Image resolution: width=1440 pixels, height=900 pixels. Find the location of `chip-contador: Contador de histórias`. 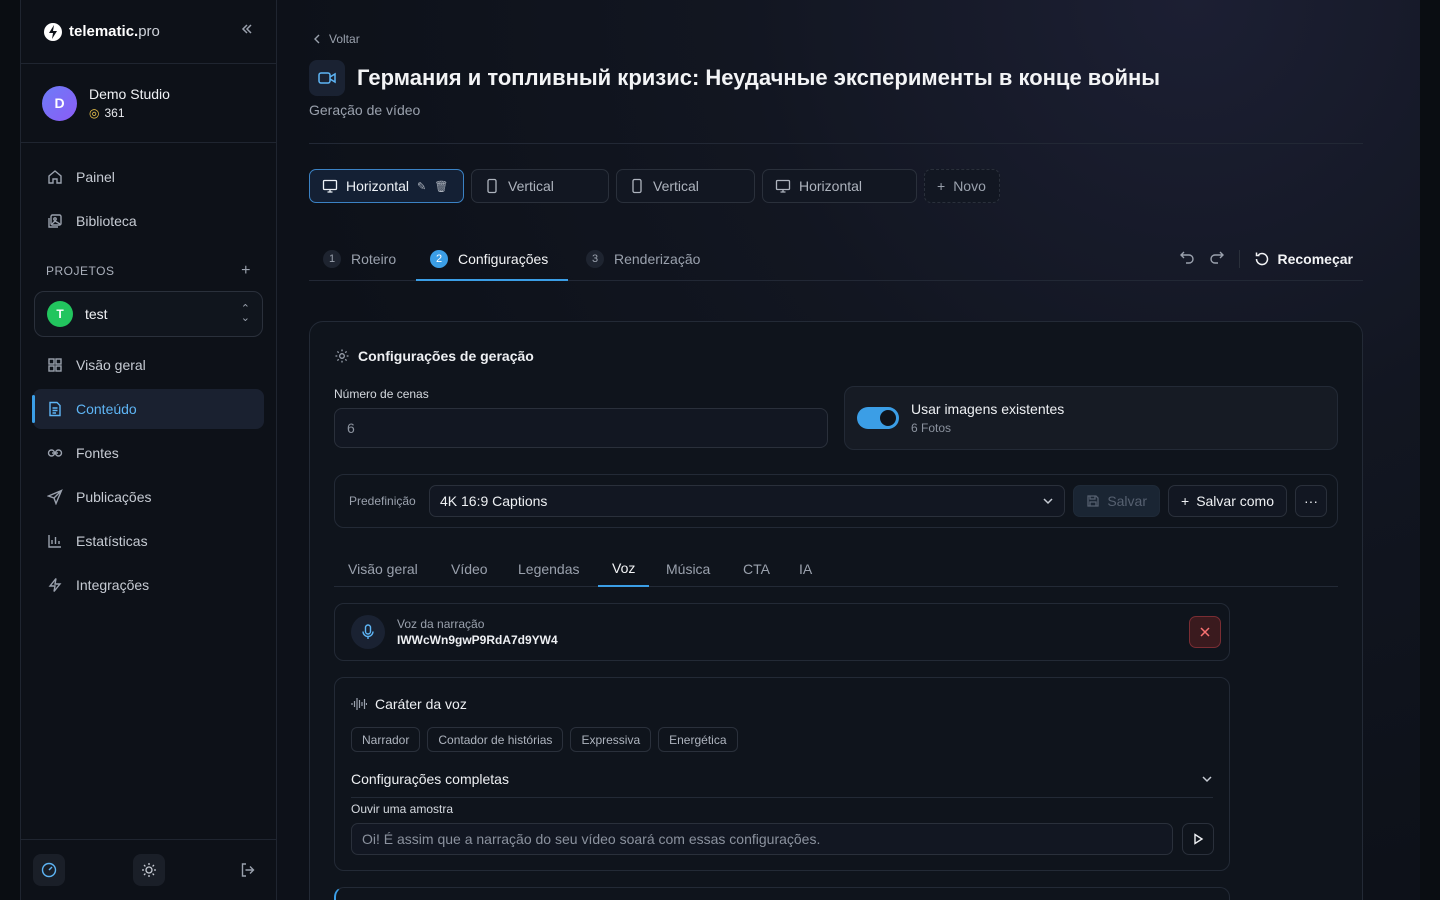

chip-contador: Contador de histórias is located at coordinates (495, 739).